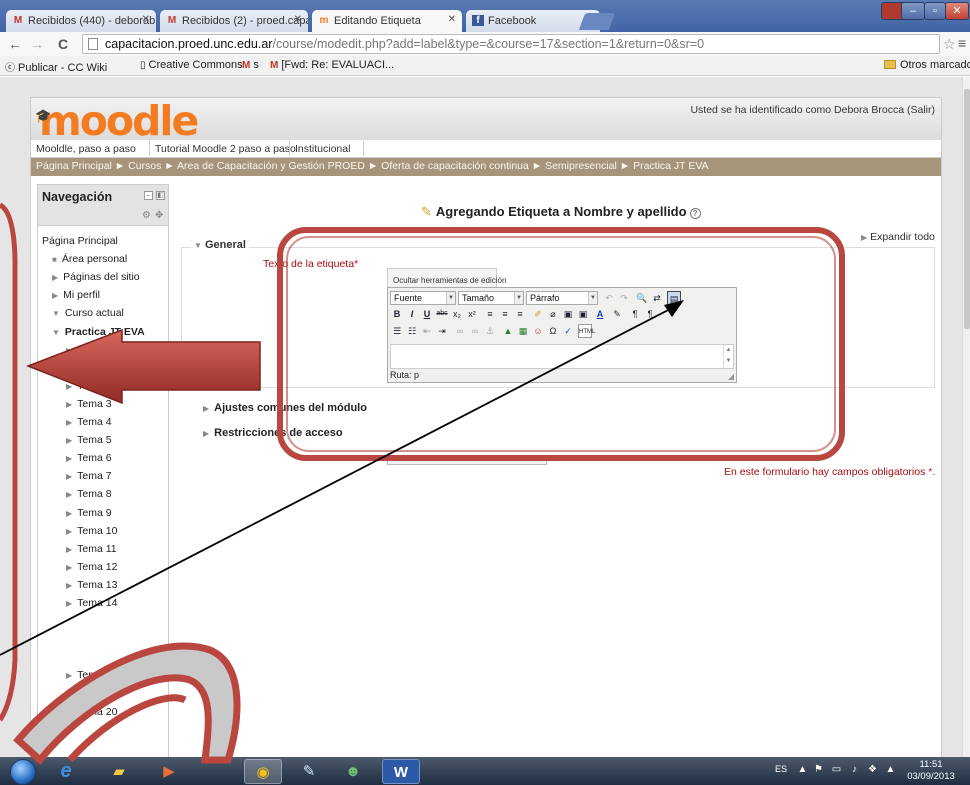 The height and width of the screenshot is (785, 970). What do you see at coordinates (553, 314) in the screenshot?
I see `remove-format-icon: ⌀` at bounding box center [553, 314].